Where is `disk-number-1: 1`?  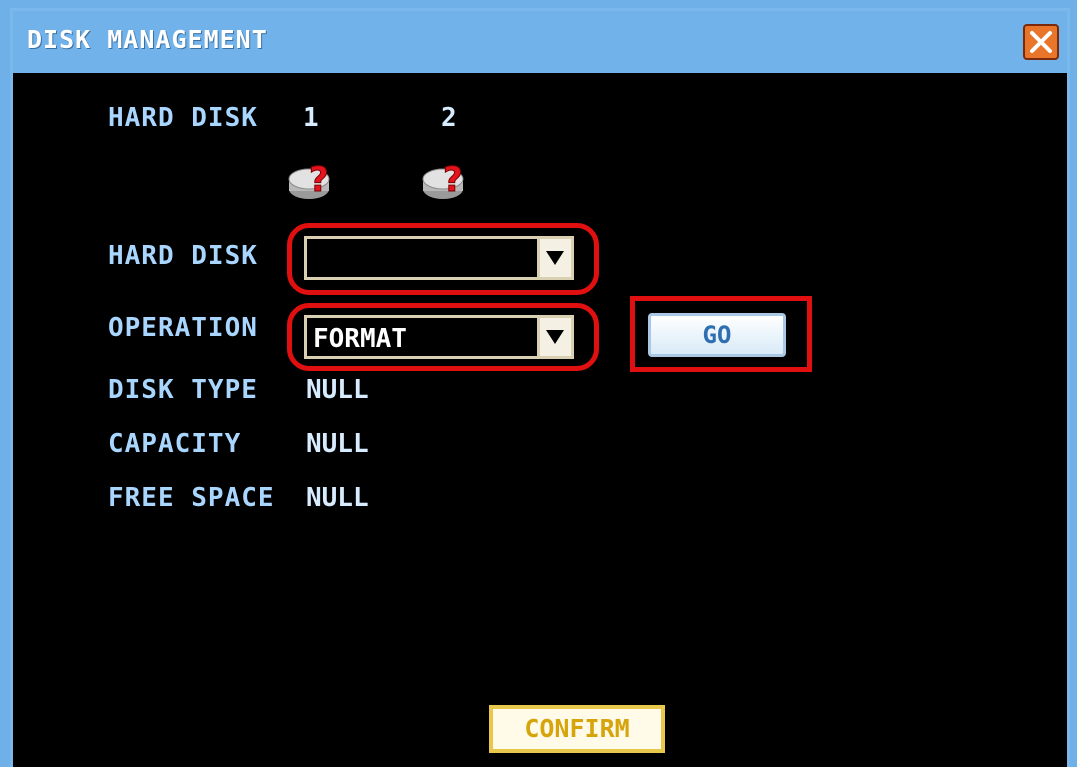
disk-number-1: 1 is located at coordinates (311, 118).